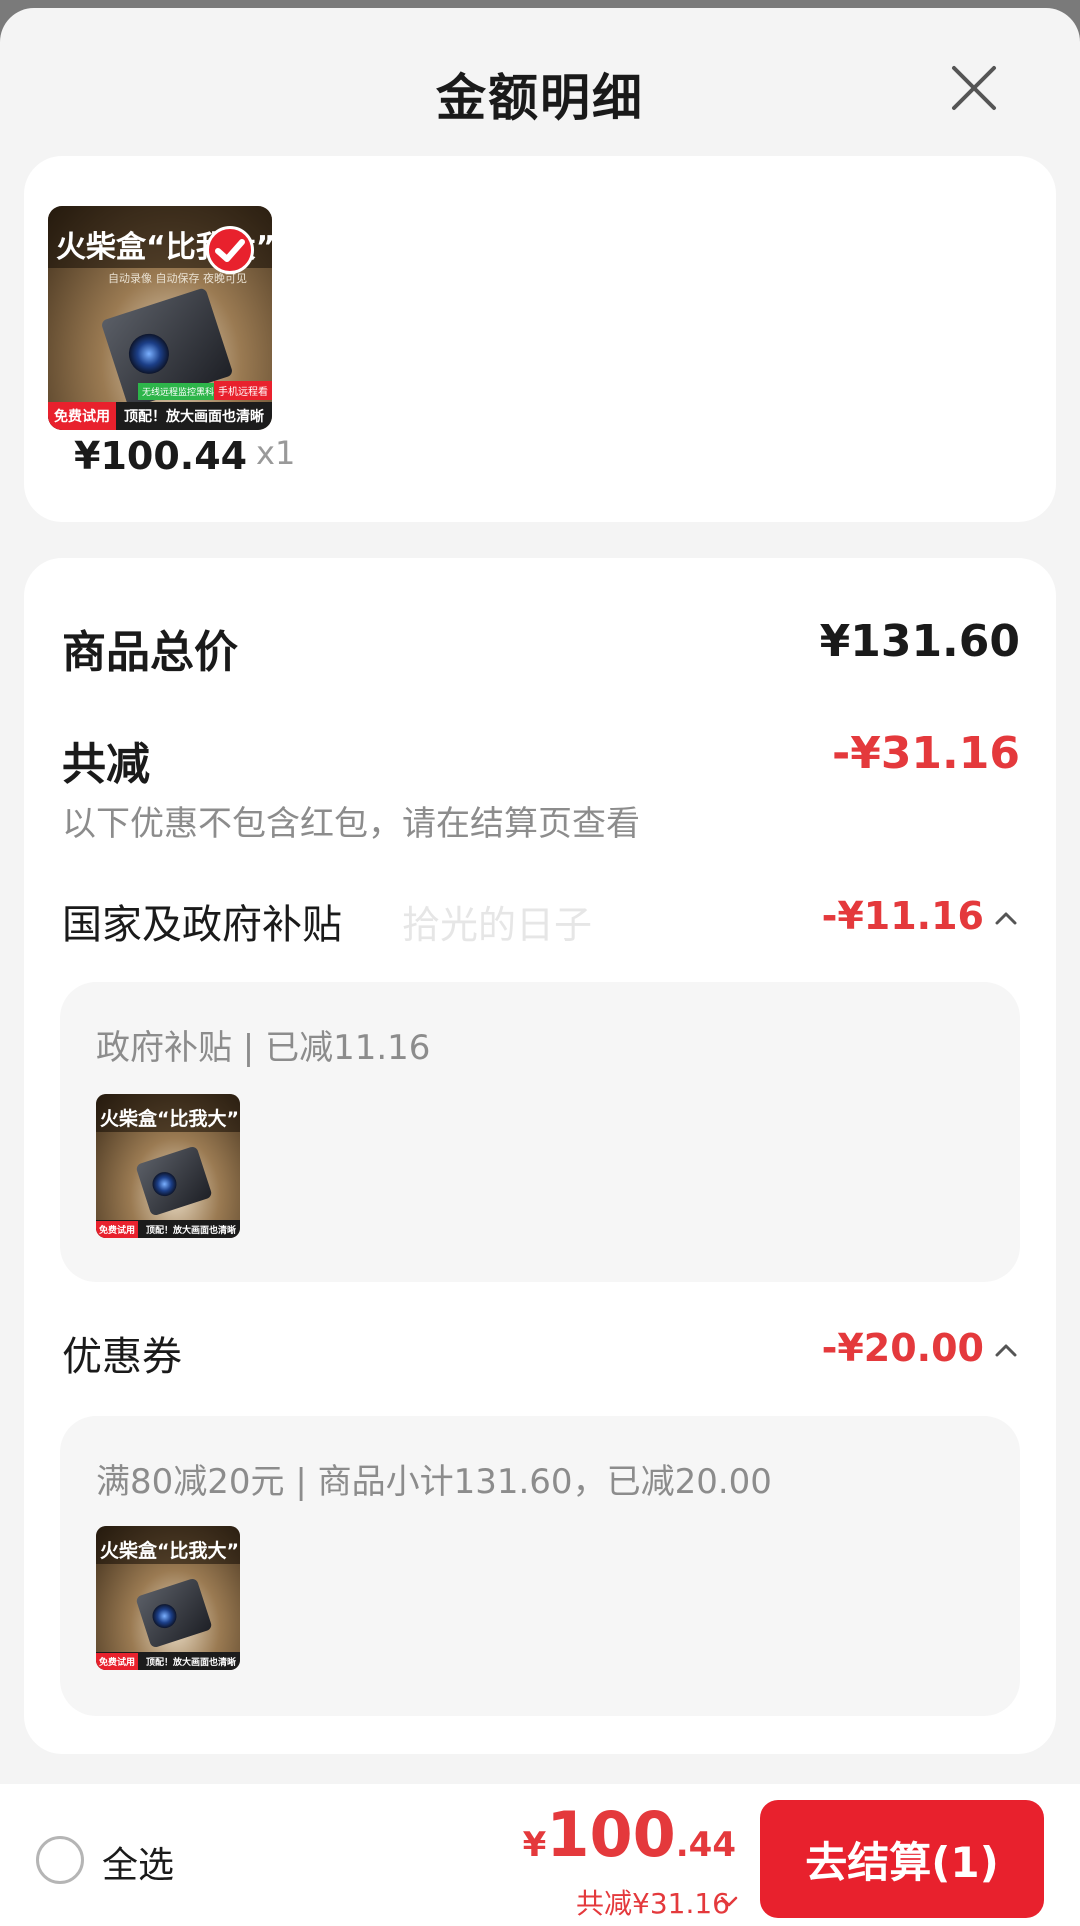 This screenshot has height=1926, width=1080. What do you see at coordinates (243, 390) in the screenshot?
I see `product-image-tag: 手机远程看` at bounding box center [243, 390].